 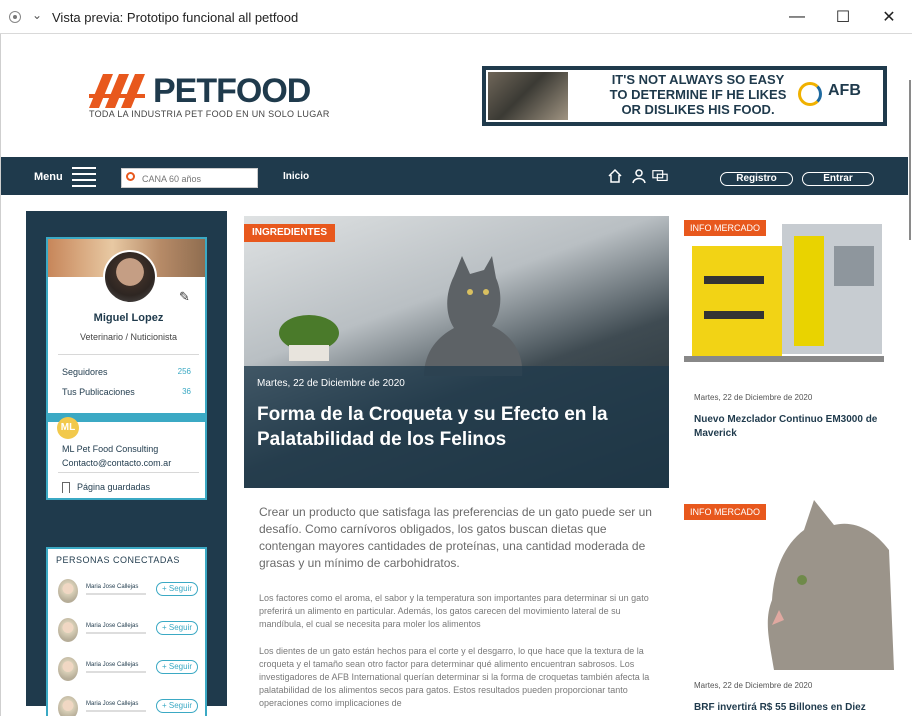 What do you see at coordinates (528, 96) in the screenshot?
I see `banner-cat-image` at bounding box center [528, 96].